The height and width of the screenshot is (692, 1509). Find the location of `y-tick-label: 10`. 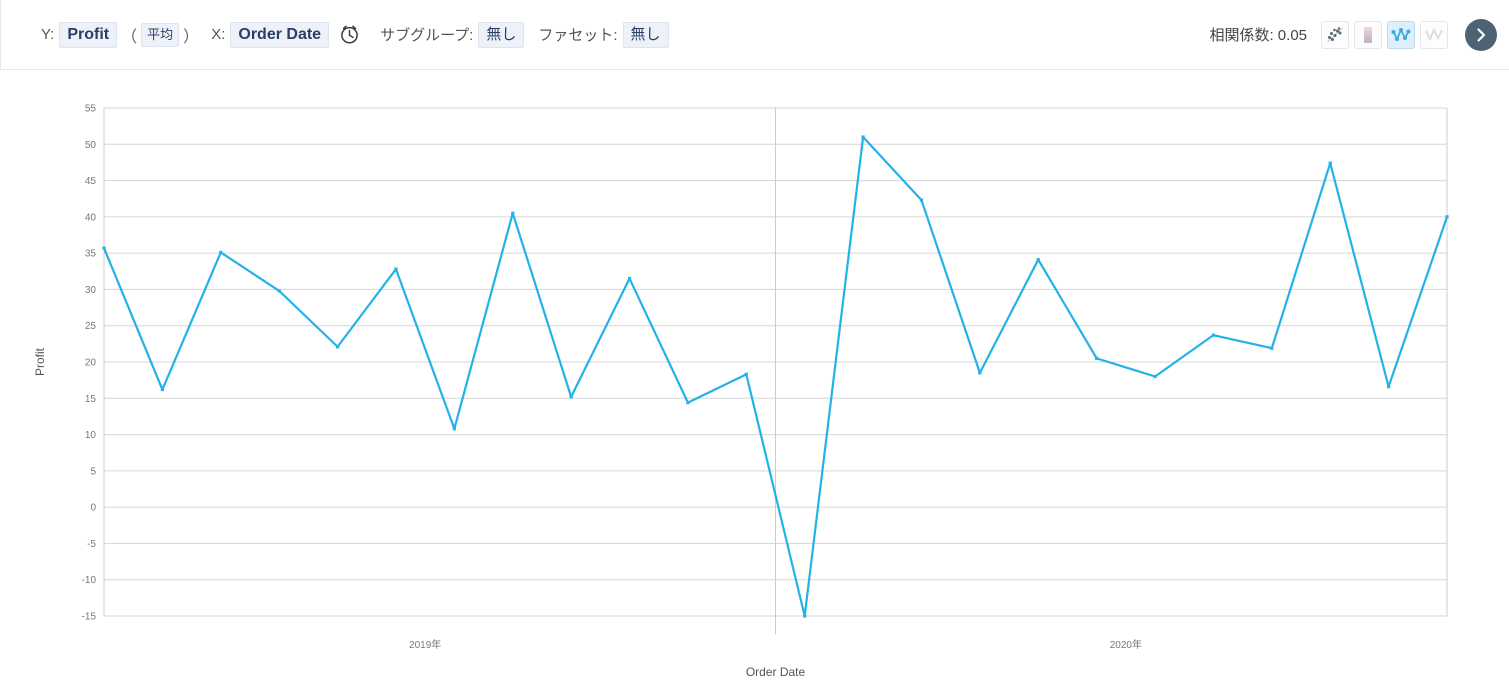

y-tick-label: 10 is located at coordinates (91, 435).